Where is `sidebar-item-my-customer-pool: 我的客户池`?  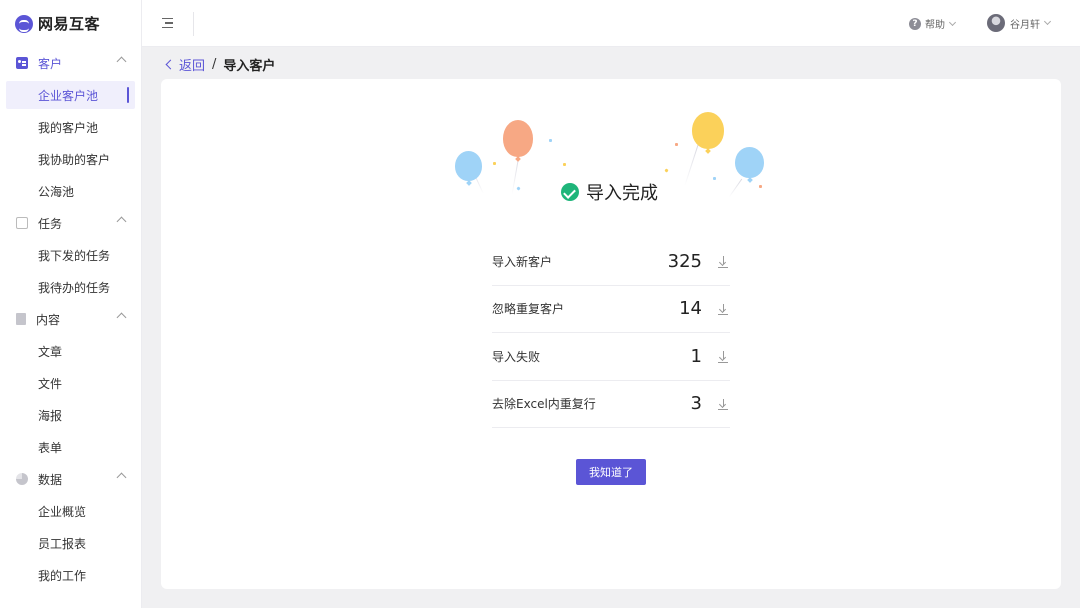
sidebar-item-my-customer-pool: 我的客户池 is located at coordinates (70, 127).